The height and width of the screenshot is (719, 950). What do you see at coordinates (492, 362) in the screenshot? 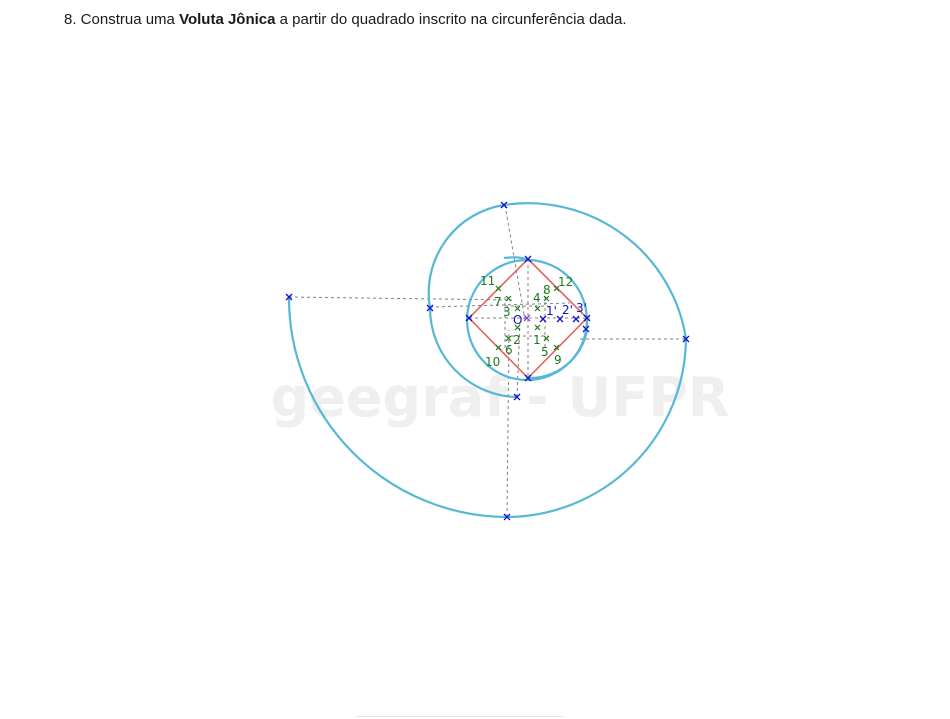
I see `label-10: 10` at bounding box center [492, 362].